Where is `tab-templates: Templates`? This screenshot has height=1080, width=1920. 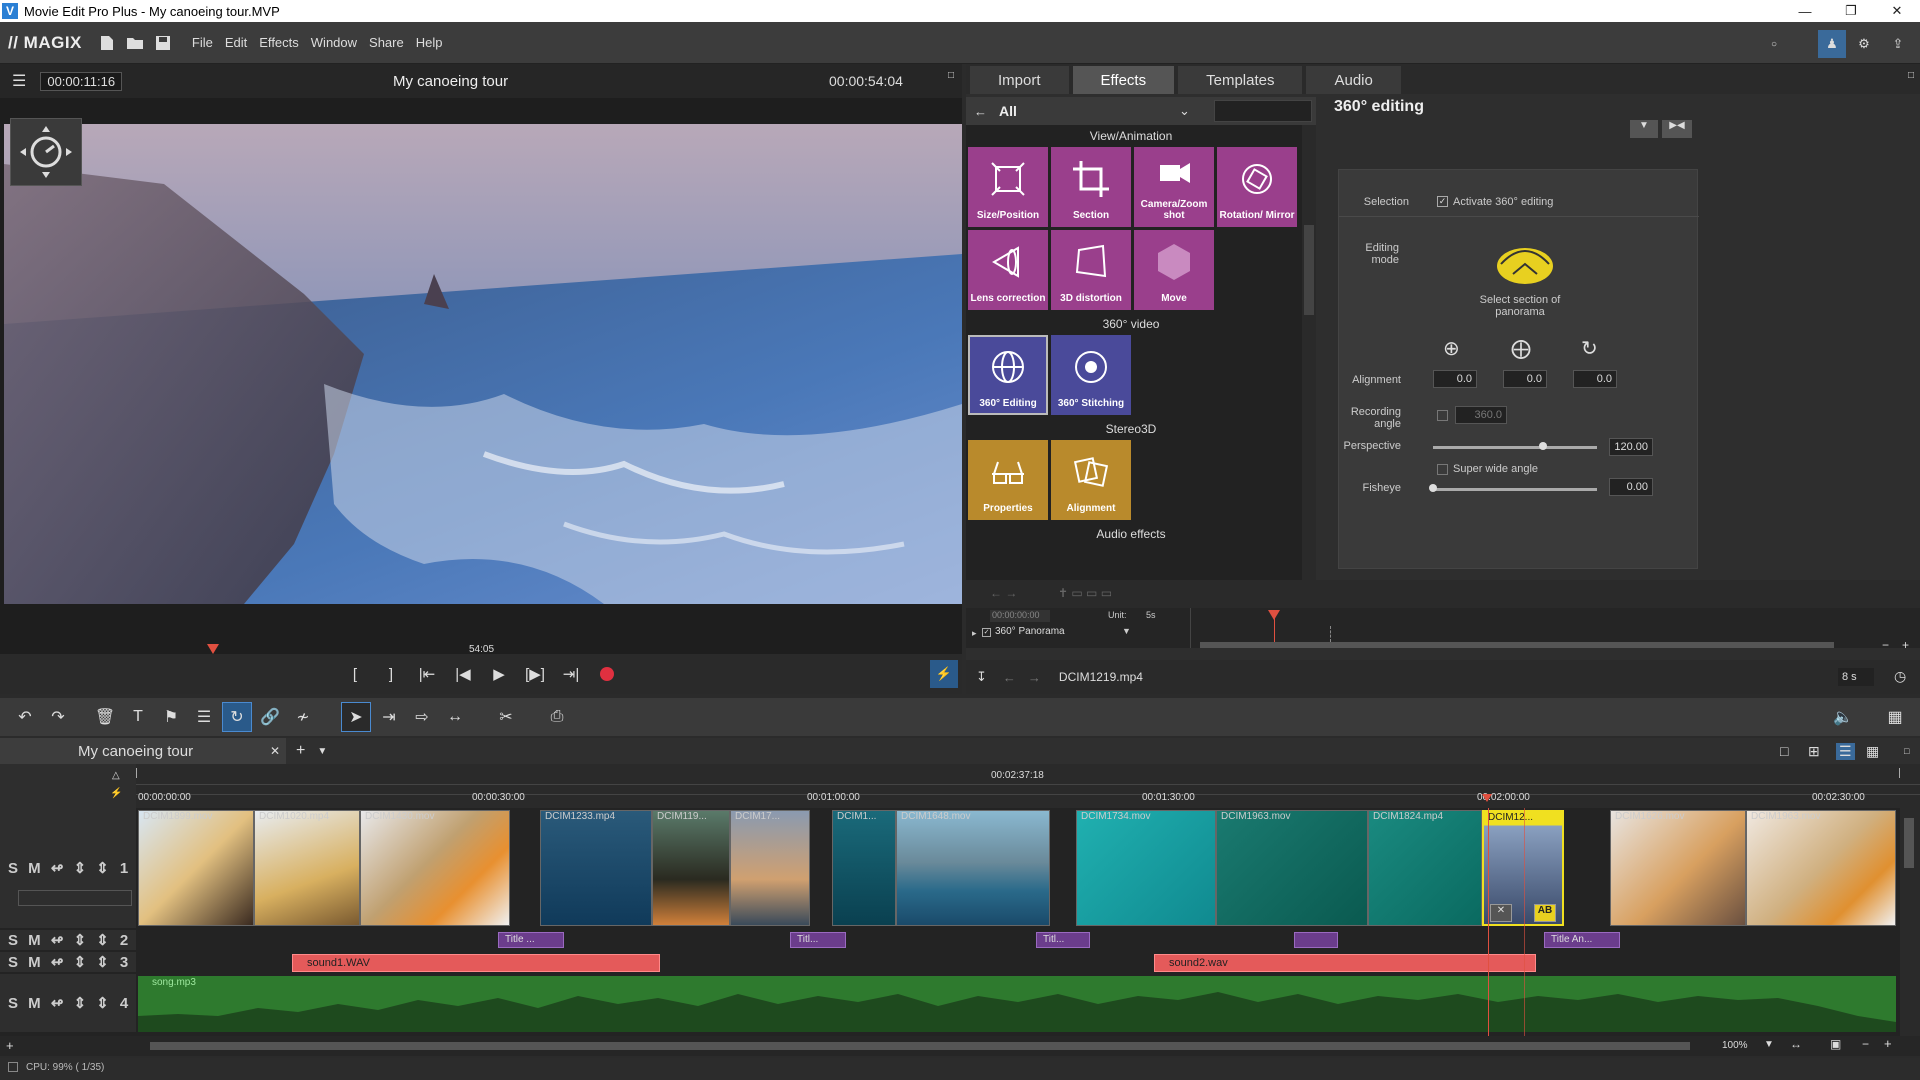
tab-templates: Templates is located at coordinates (1240, 80).